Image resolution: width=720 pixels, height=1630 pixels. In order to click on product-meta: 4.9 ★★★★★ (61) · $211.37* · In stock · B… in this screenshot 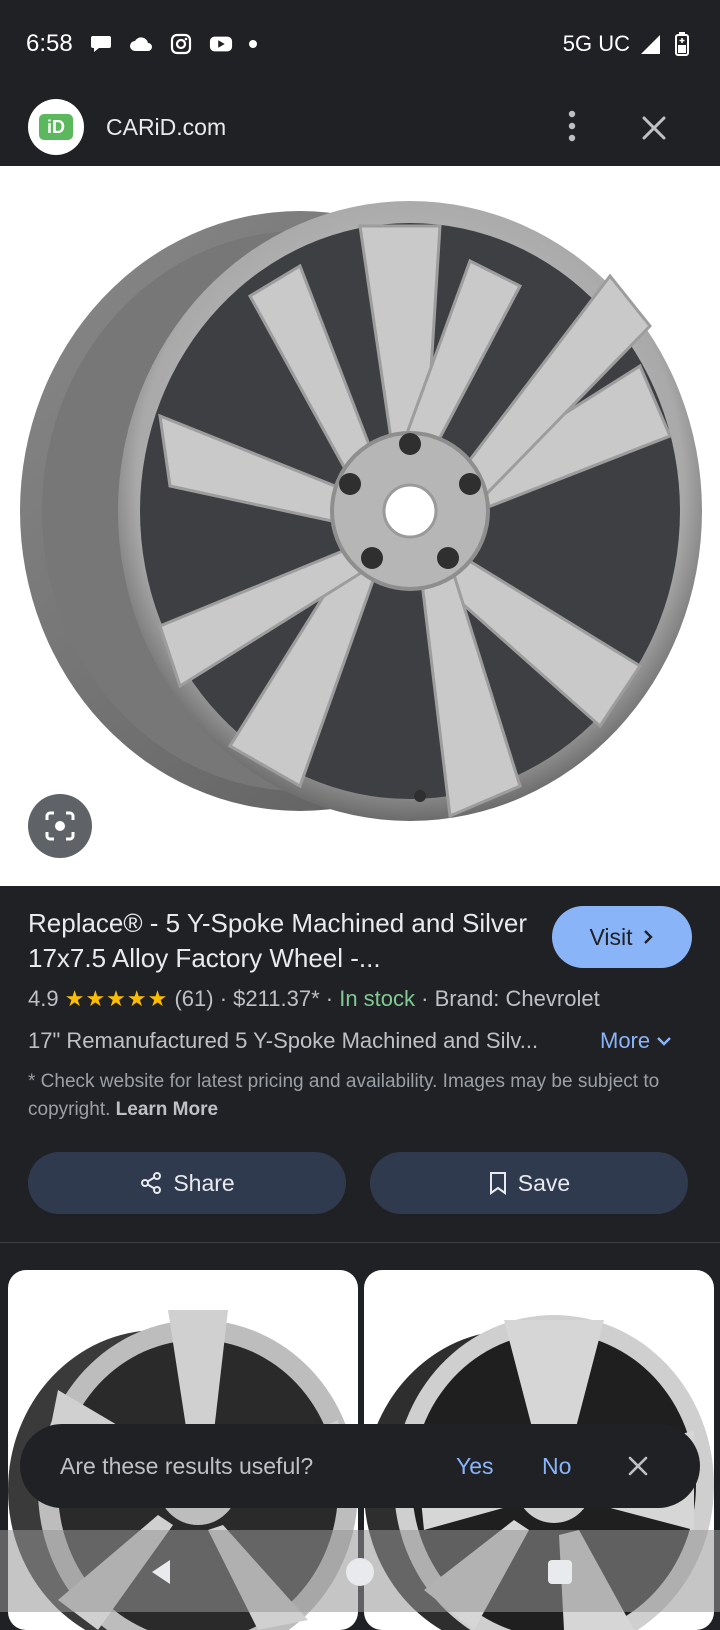, I will do `click(314, 999)`.